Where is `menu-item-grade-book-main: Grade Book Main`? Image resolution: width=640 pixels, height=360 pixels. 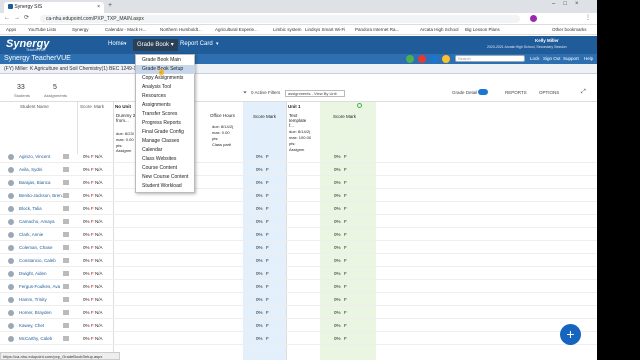 menu-item-grade-book-main: Grade Book Main is located at coordinates (169, 60).